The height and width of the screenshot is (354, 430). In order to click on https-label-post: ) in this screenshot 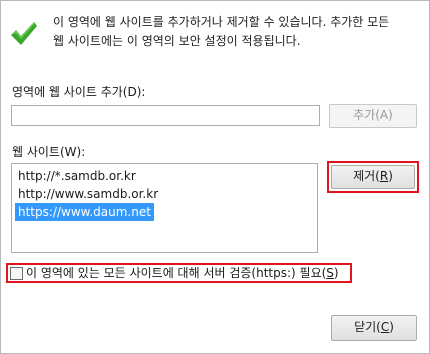, I will do `click(336, 273)`.